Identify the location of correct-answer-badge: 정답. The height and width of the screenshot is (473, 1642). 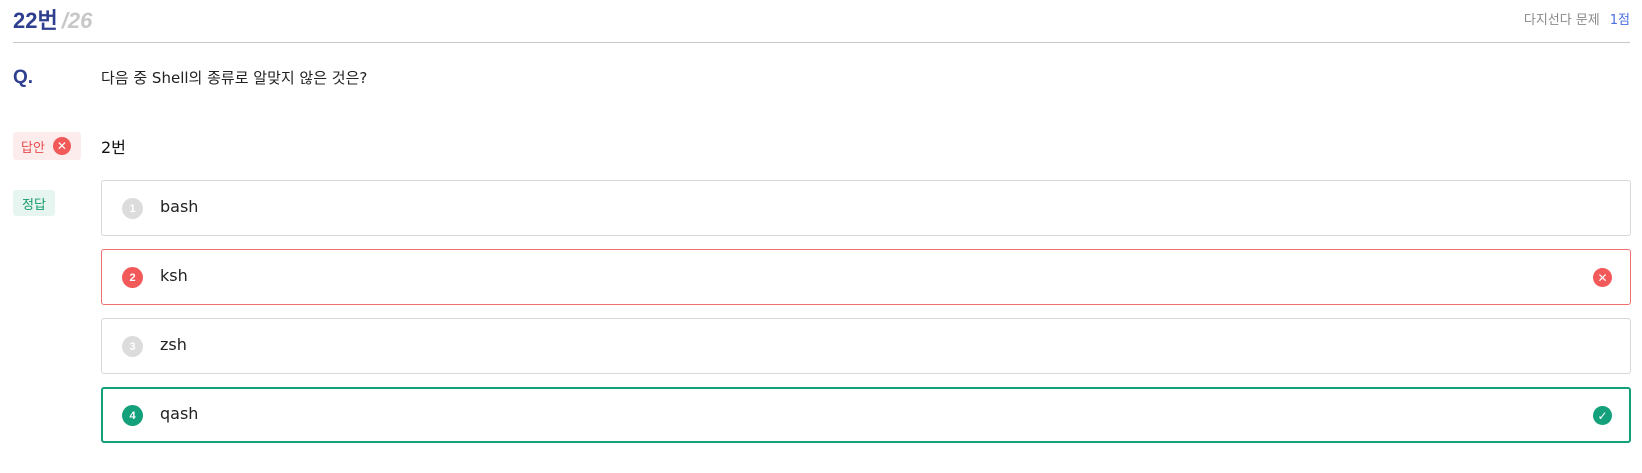
(34, 203).